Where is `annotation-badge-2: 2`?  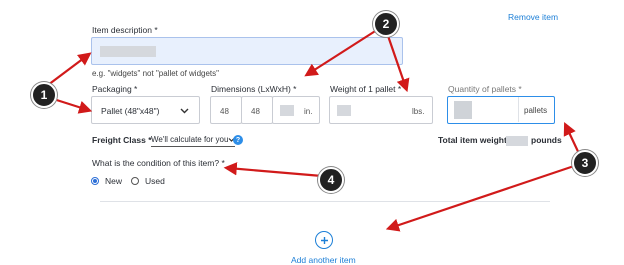
annotation-badge-2: 2 is located at coordinates (386, 24).